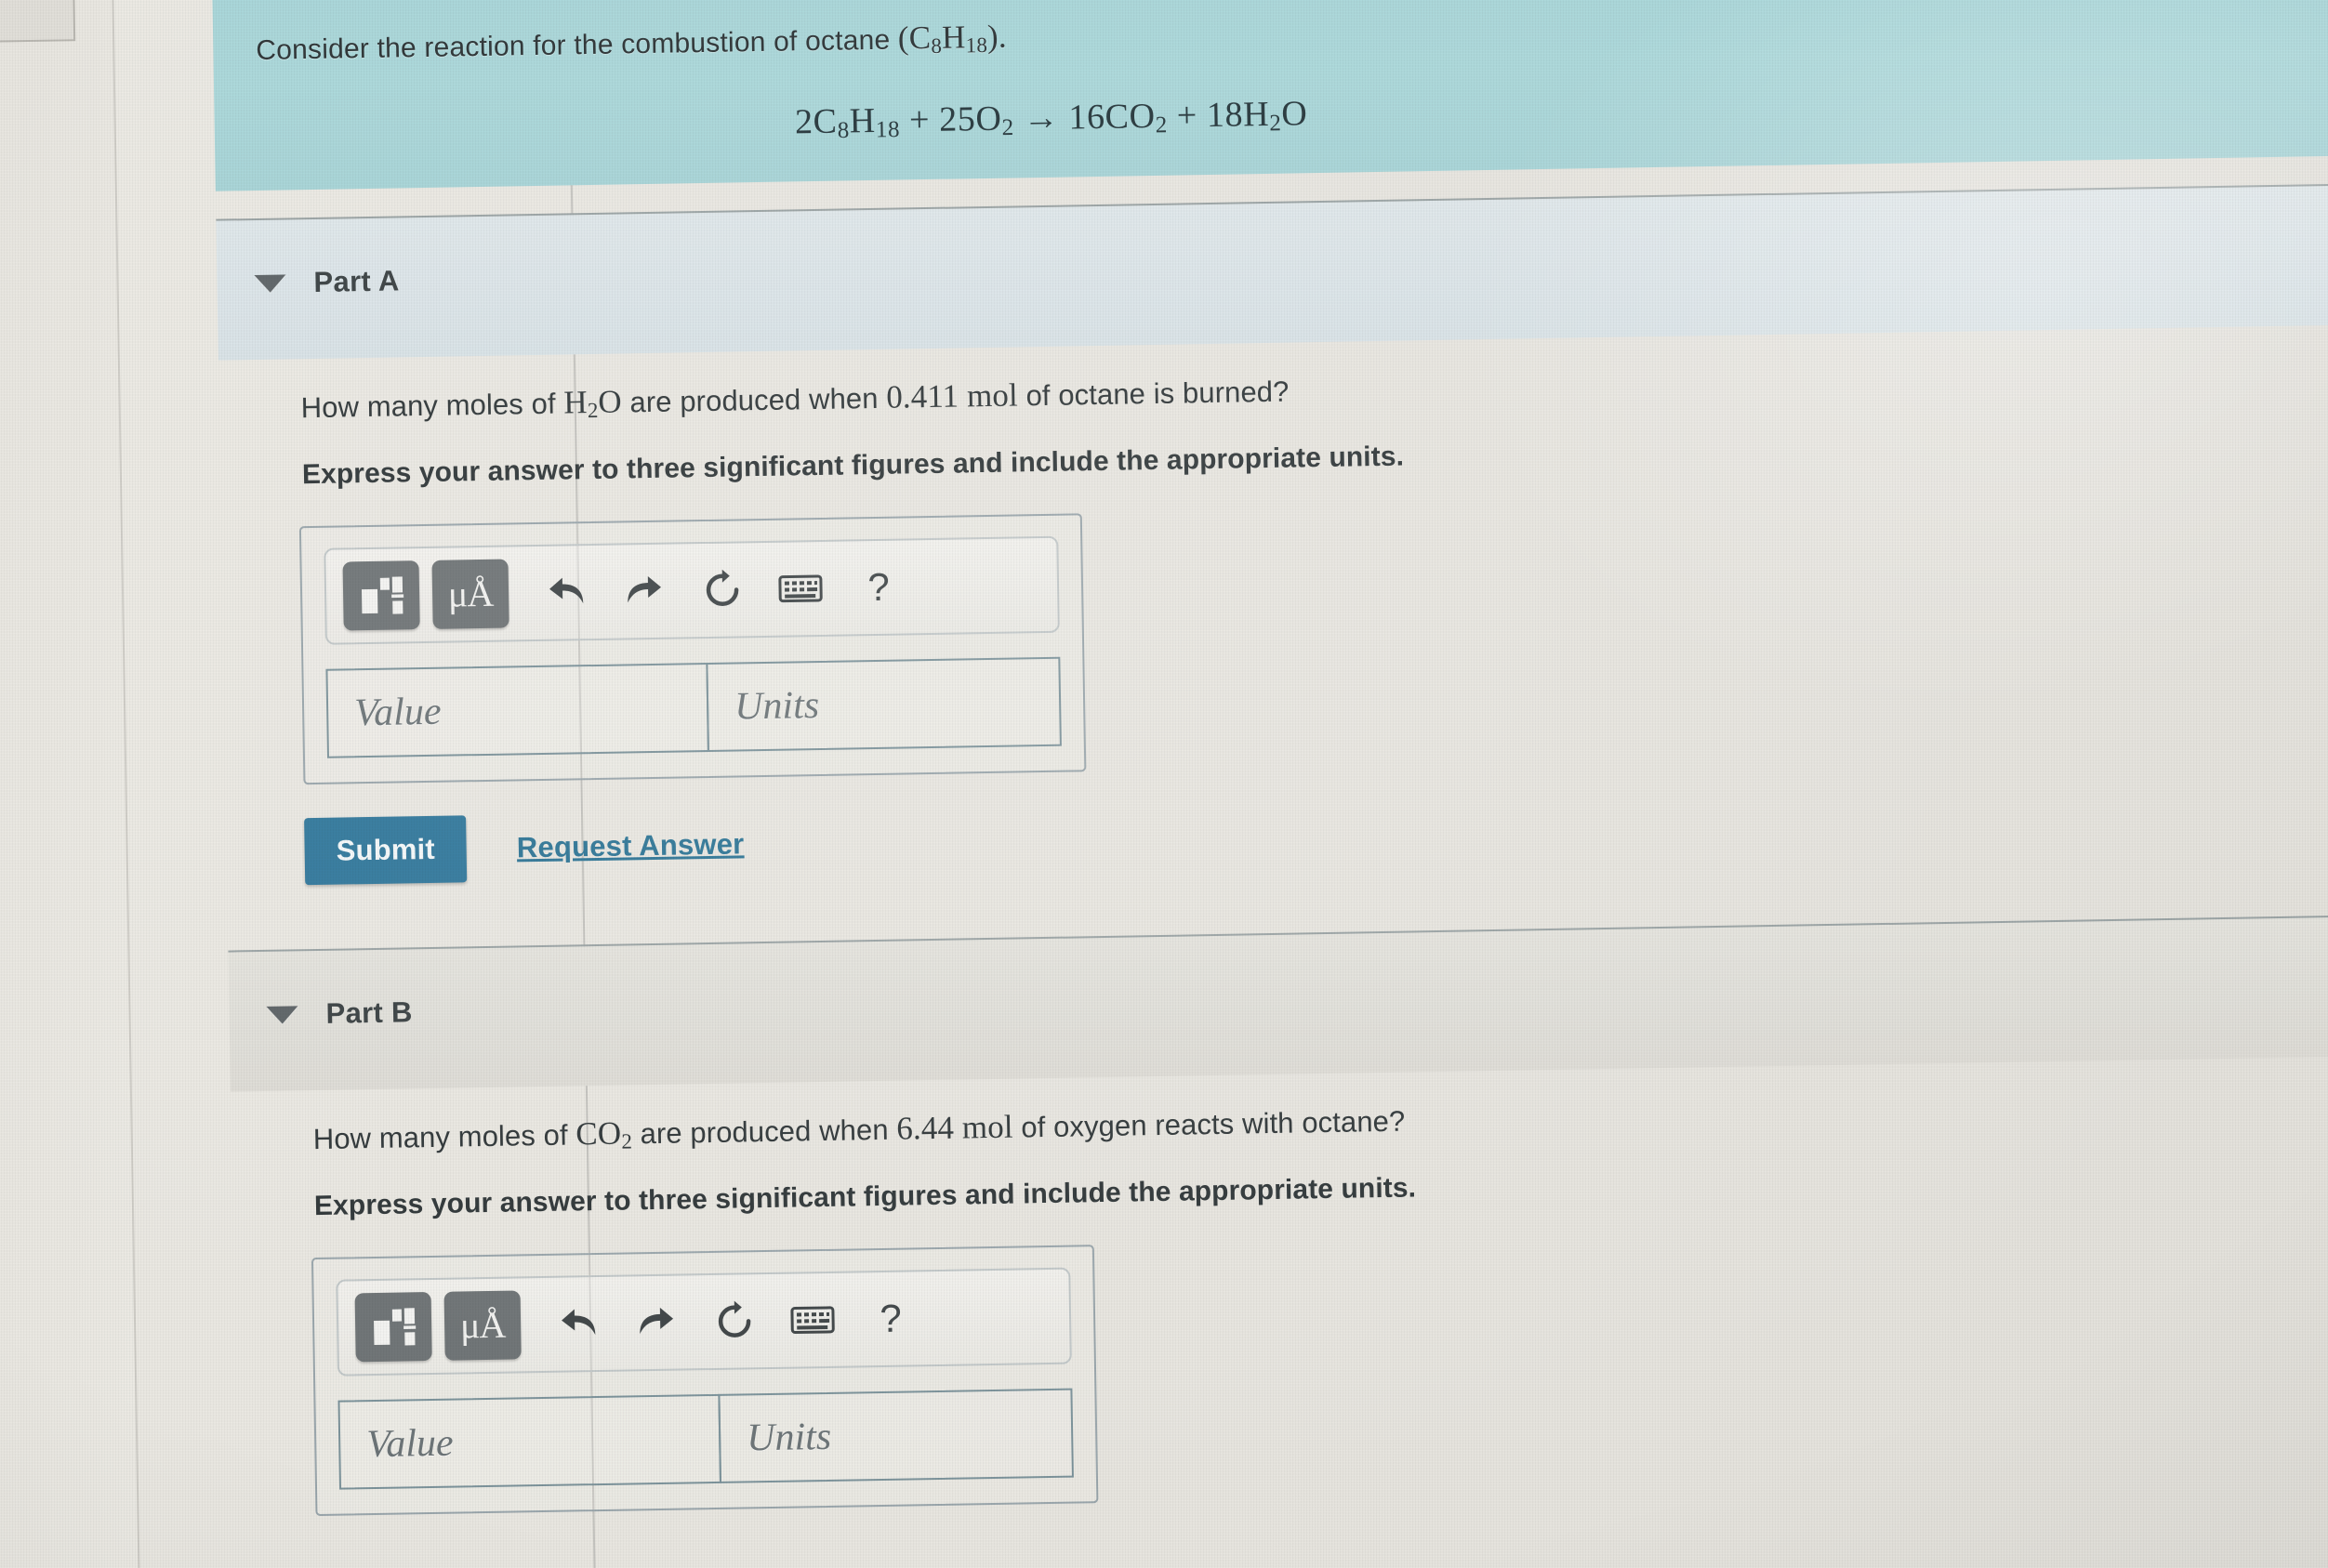 This screenshot has width=2328, height=1568. Describe the element at coordinates (517, 710) in the screenshot. I see `part-a-value-input: Value` at that location.